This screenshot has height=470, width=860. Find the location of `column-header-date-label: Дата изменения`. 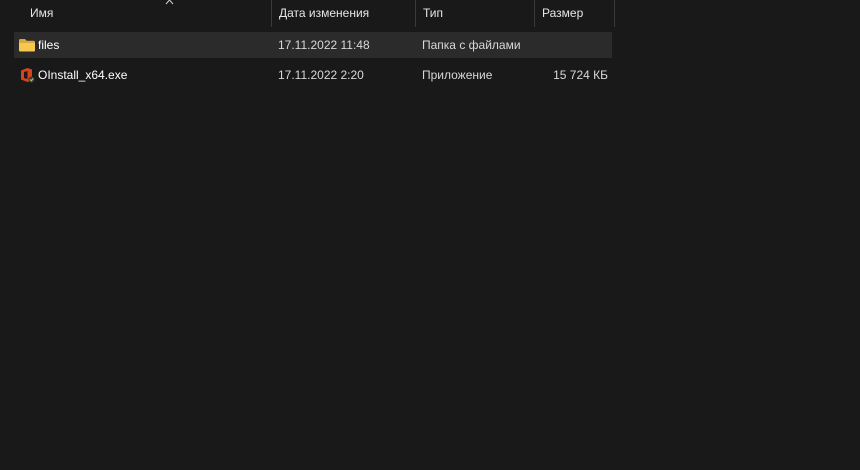

column-header-date-label: Дата изменения is located at coordinates (324, 13).